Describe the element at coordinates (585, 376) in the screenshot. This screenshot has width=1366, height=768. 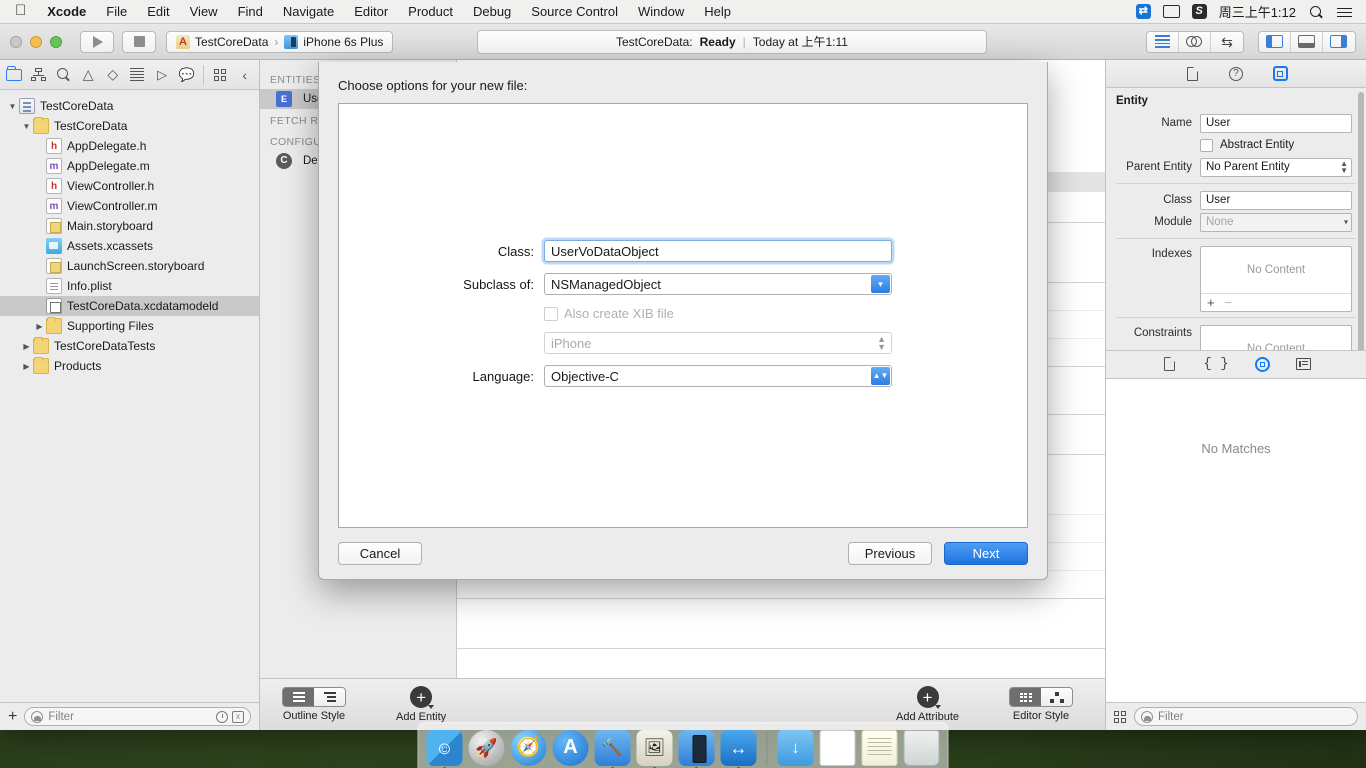
I see `language-value: Objective-C` at that location.